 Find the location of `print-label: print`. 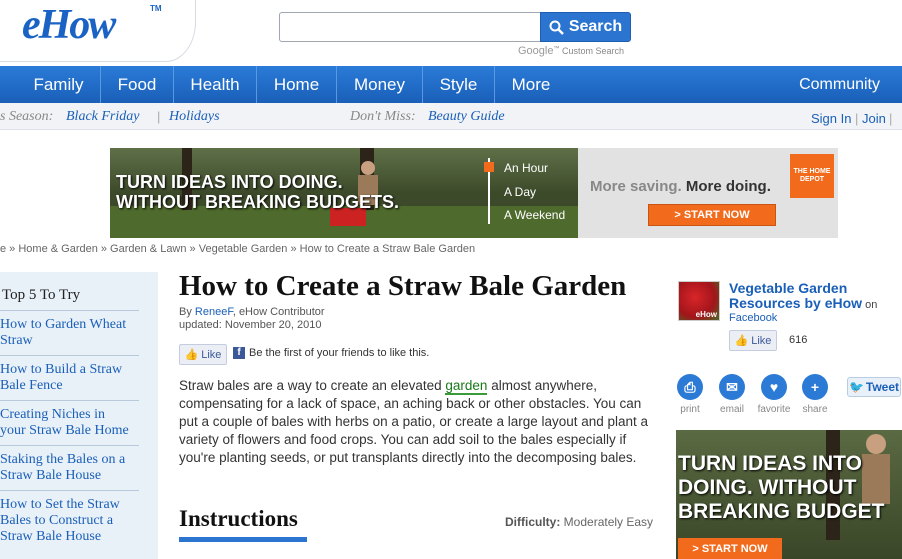

print-label: print is located at coordinates (690, 409).